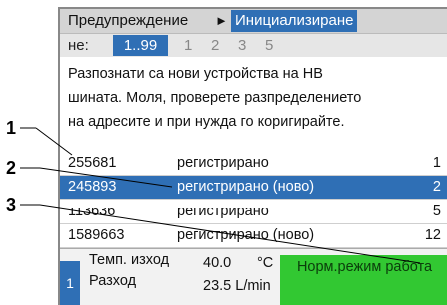 This screenshot has width=447, height=305. Describe the element at coordinates (363, 280) in the screenshot. I see `operating-mode-badge: Норм.режим работа` at that location.